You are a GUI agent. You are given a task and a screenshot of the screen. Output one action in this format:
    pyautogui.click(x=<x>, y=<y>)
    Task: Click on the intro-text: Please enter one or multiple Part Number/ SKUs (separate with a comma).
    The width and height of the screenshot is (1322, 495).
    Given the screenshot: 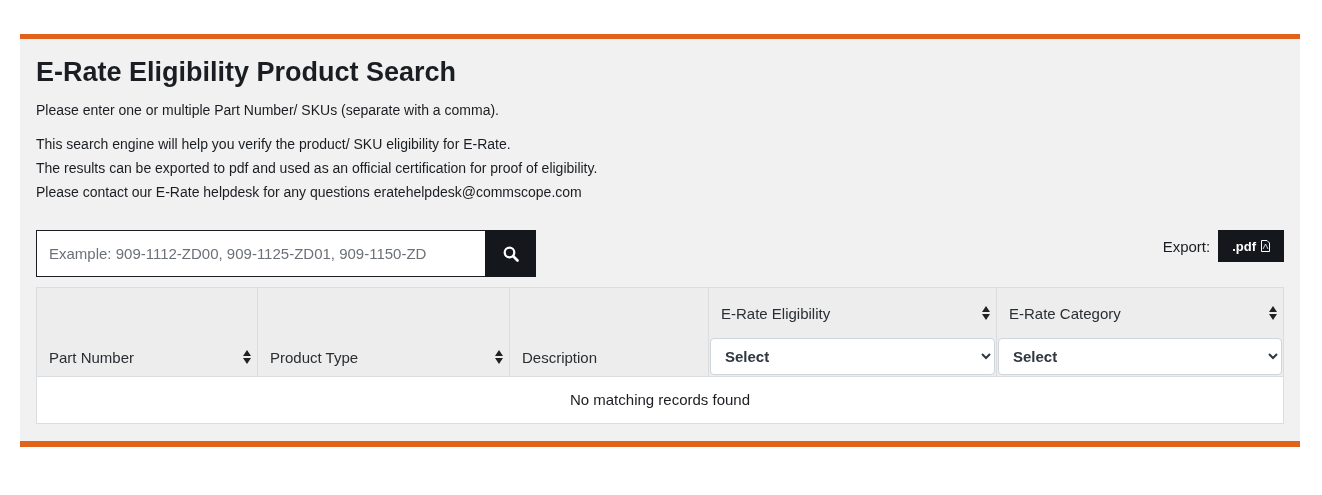 What is the action you would take?
    pyautogui.click(x=268, y=110)
    